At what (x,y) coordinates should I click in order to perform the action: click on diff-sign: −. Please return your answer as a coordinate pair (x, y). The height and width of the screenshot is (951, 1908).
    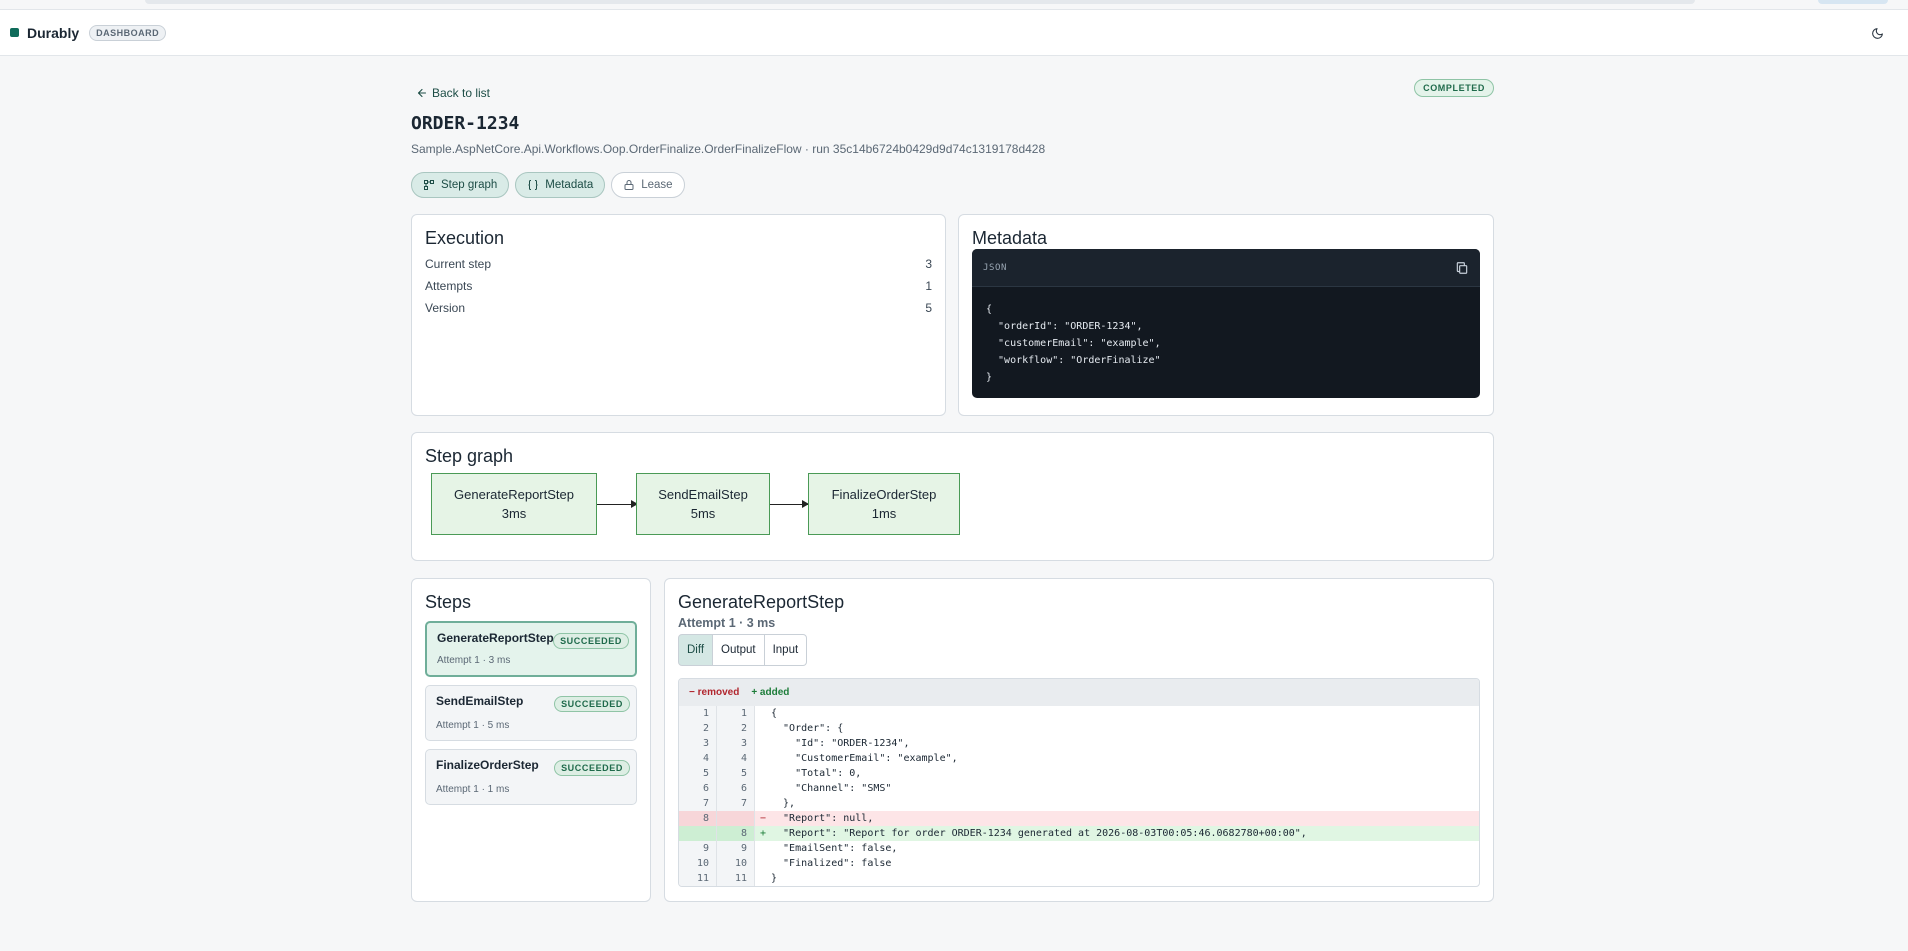
    Looking at the image, I should click on (763, 818).